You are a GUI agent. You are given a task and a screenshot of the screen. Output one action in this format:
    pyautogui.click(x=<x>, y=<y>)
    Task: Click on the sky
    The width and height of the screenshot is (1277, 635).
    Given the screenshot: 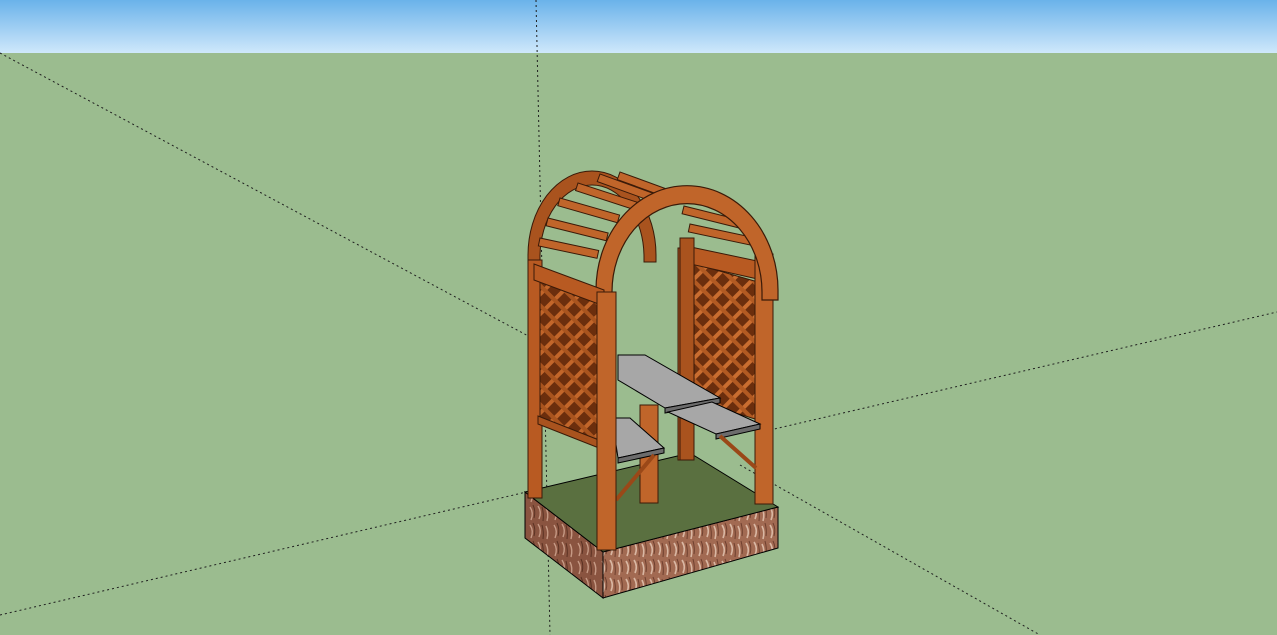 What is the action you would take?
    pyautogui.click(x=638, y=26)
    